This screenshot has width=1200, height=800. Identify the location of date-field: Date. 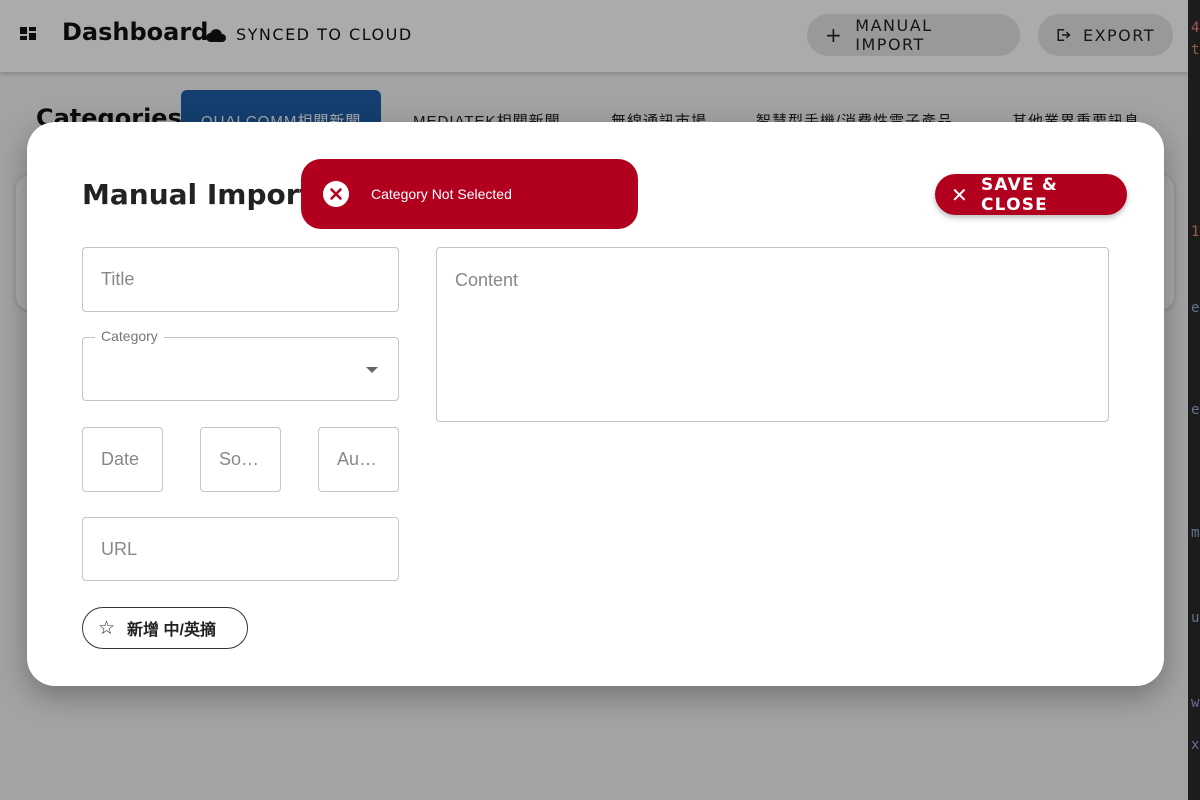
(122, 459).